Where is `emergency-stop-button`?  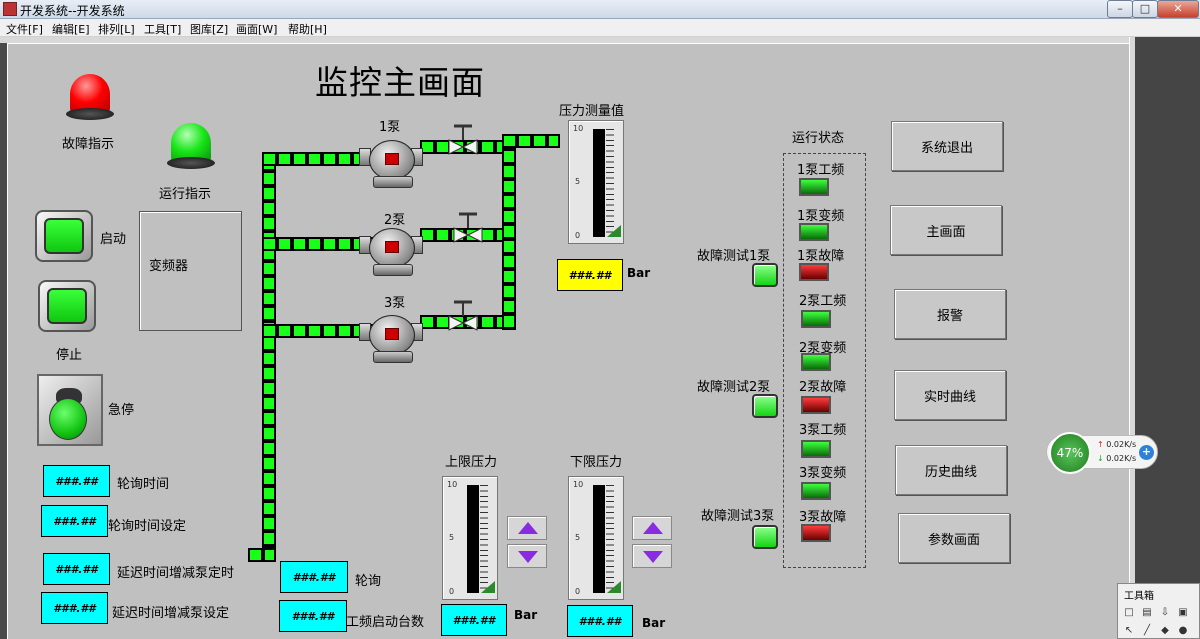
emergency-stop-button is located at coordinates (70, 410).